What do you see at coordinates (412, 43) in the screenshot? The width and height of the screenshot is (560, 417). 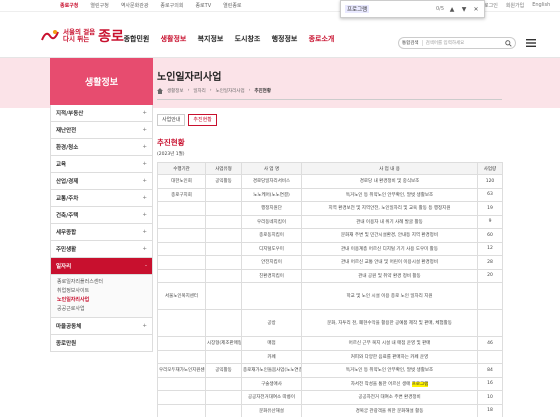 I see `search-scope-select: 통합검색` at bounding box center [412, 43].